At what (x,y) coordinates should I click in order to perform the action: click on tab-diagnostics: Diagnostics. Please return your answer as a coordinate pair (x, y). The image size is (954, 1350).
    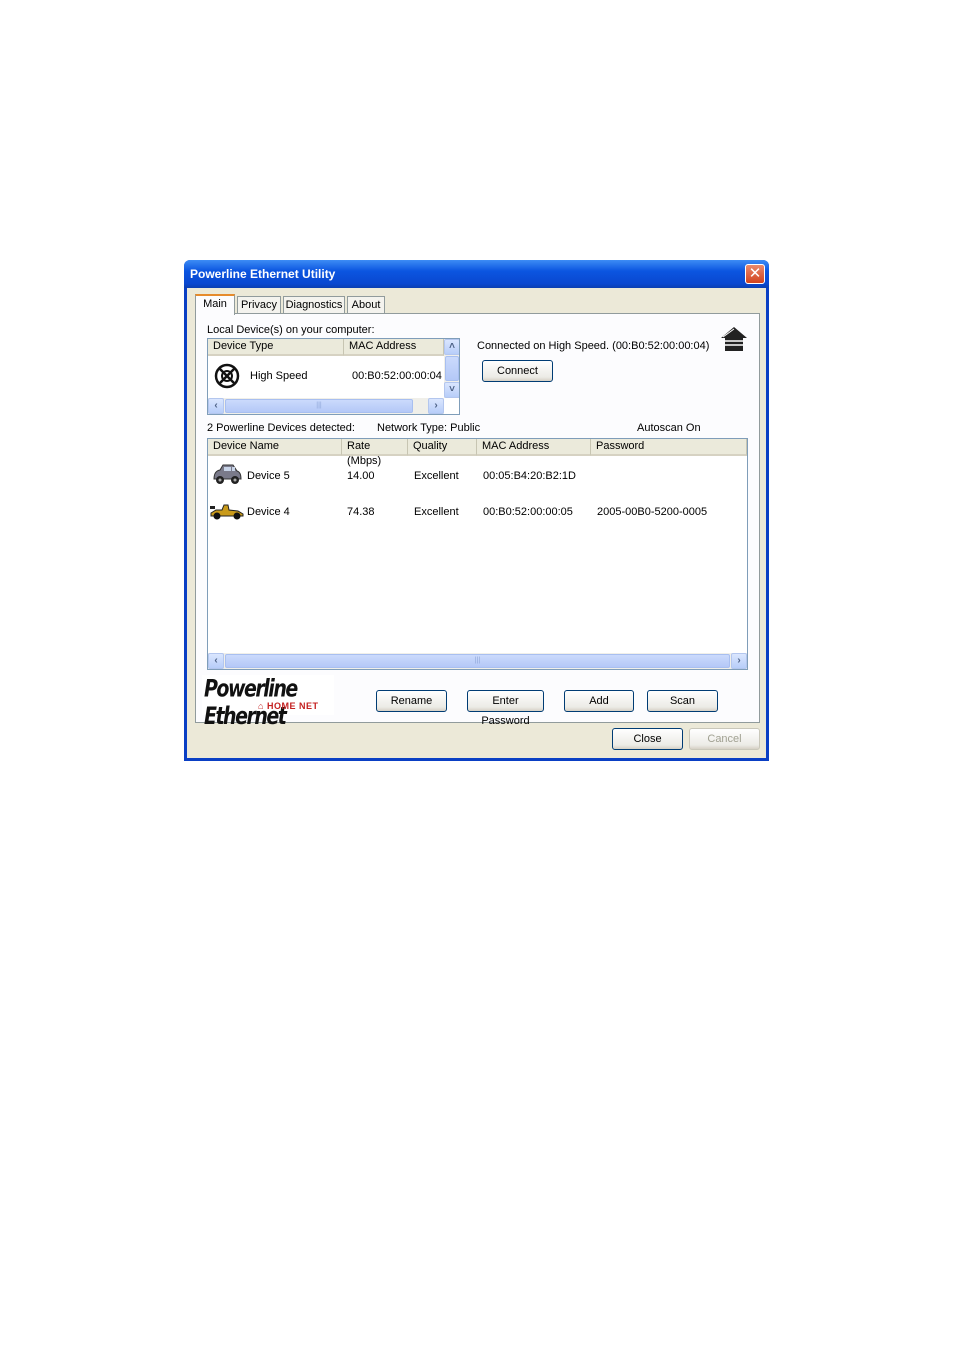
    Looking at the image, I should click on (314, 304).